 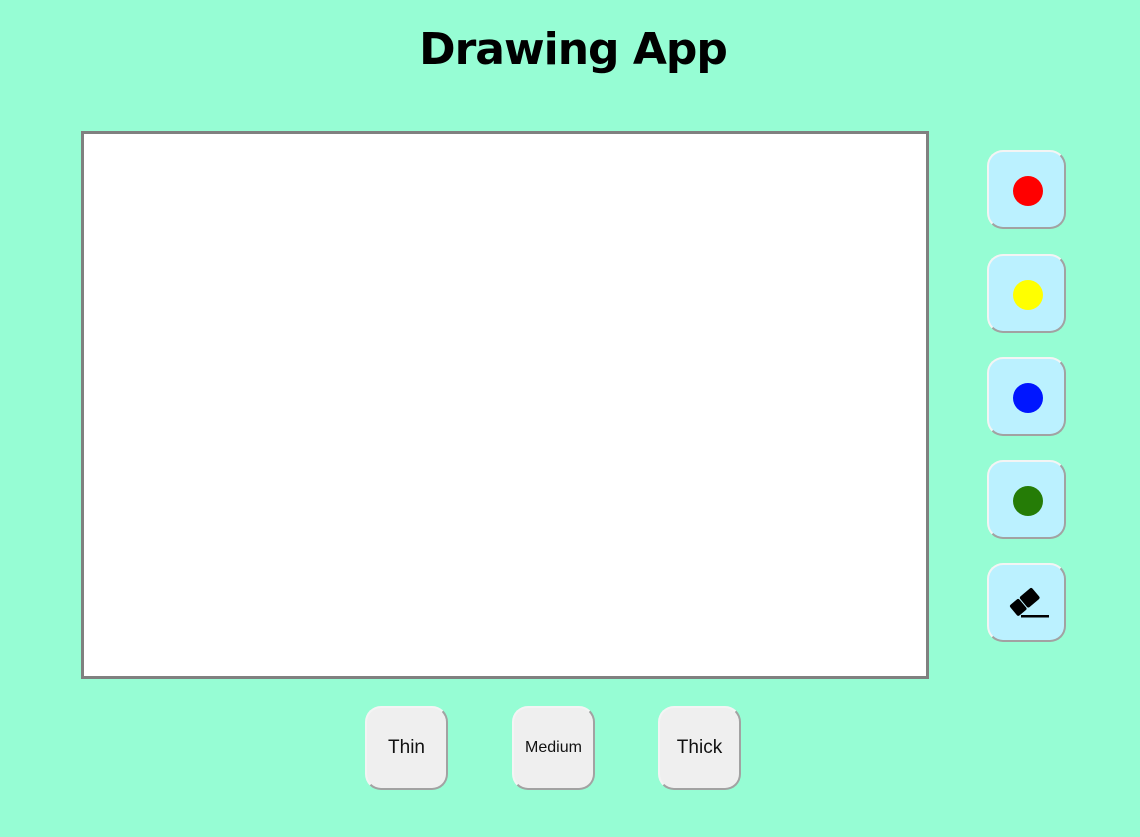 I want to click on green-swatch, so click(x=1028, y=501).